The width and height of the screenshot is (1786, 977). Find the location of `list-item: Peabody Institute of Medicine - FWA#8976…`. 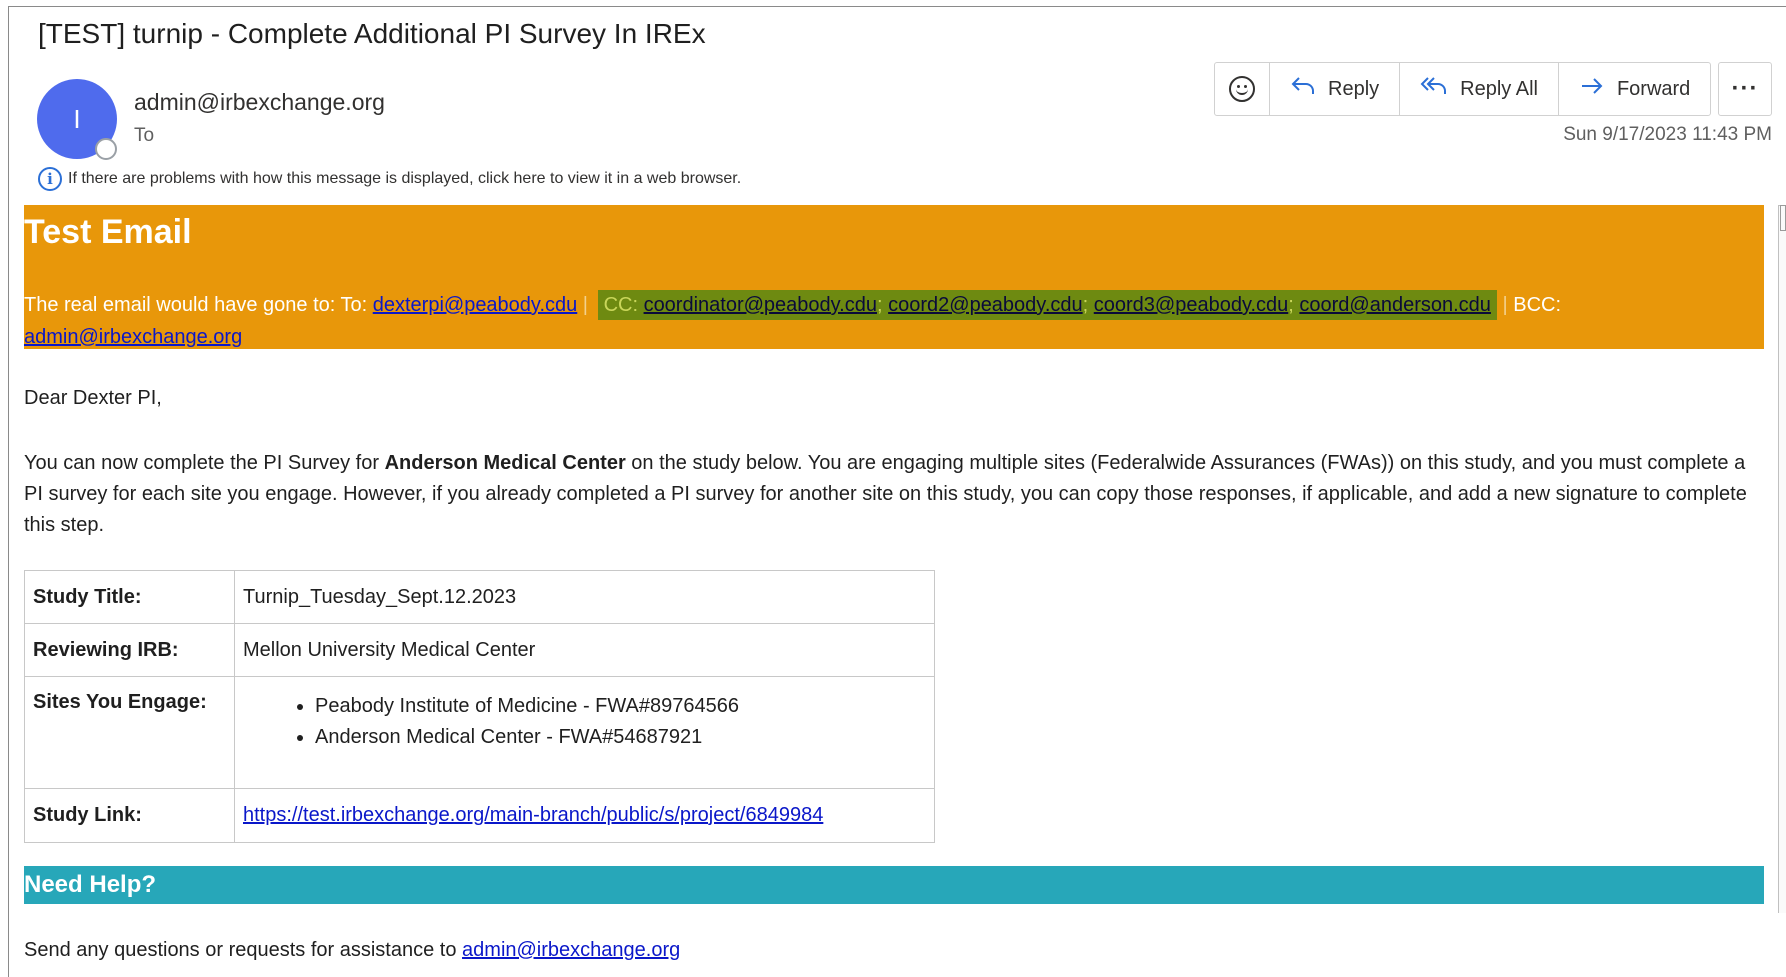

list-item: Peabody Institute of Medicine - FWA#8976… is located at coordinates (620, 706).